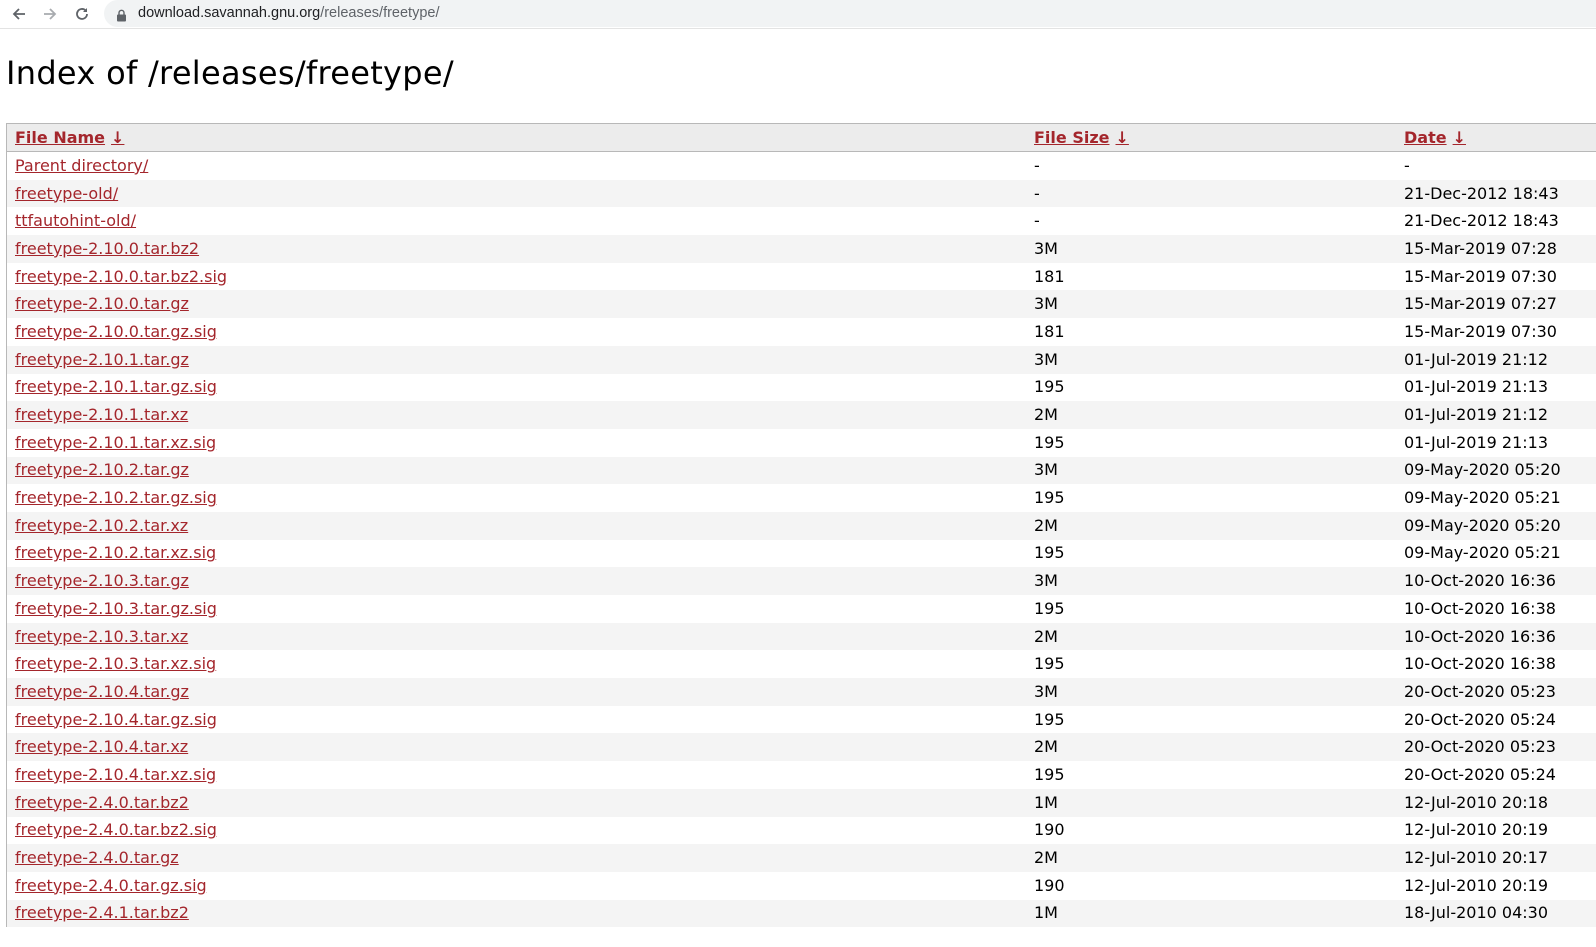 This screenshot has height=947, width=1596. Describe the element at coordinates (121, 276) in the screenshot. I see `file-link: freetype-2.10.0.tar.bz2.sig` at that location.